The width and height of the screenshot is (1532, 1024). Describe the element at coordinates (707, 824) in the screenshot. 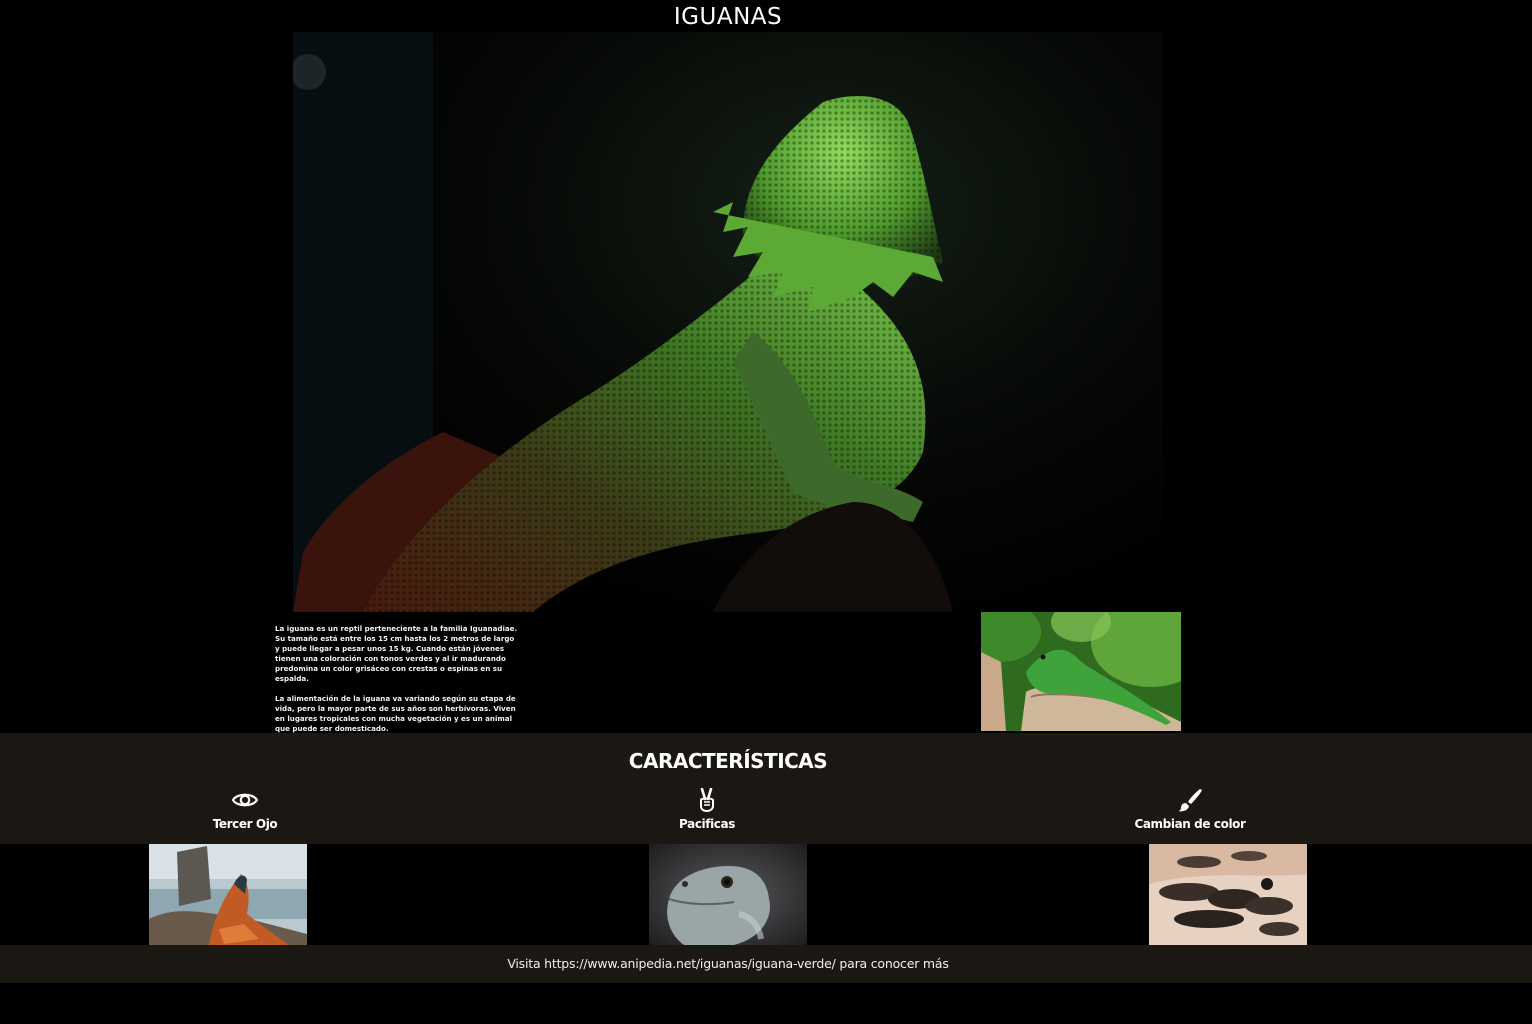

I see `feature-label: Pacificas` at that location.